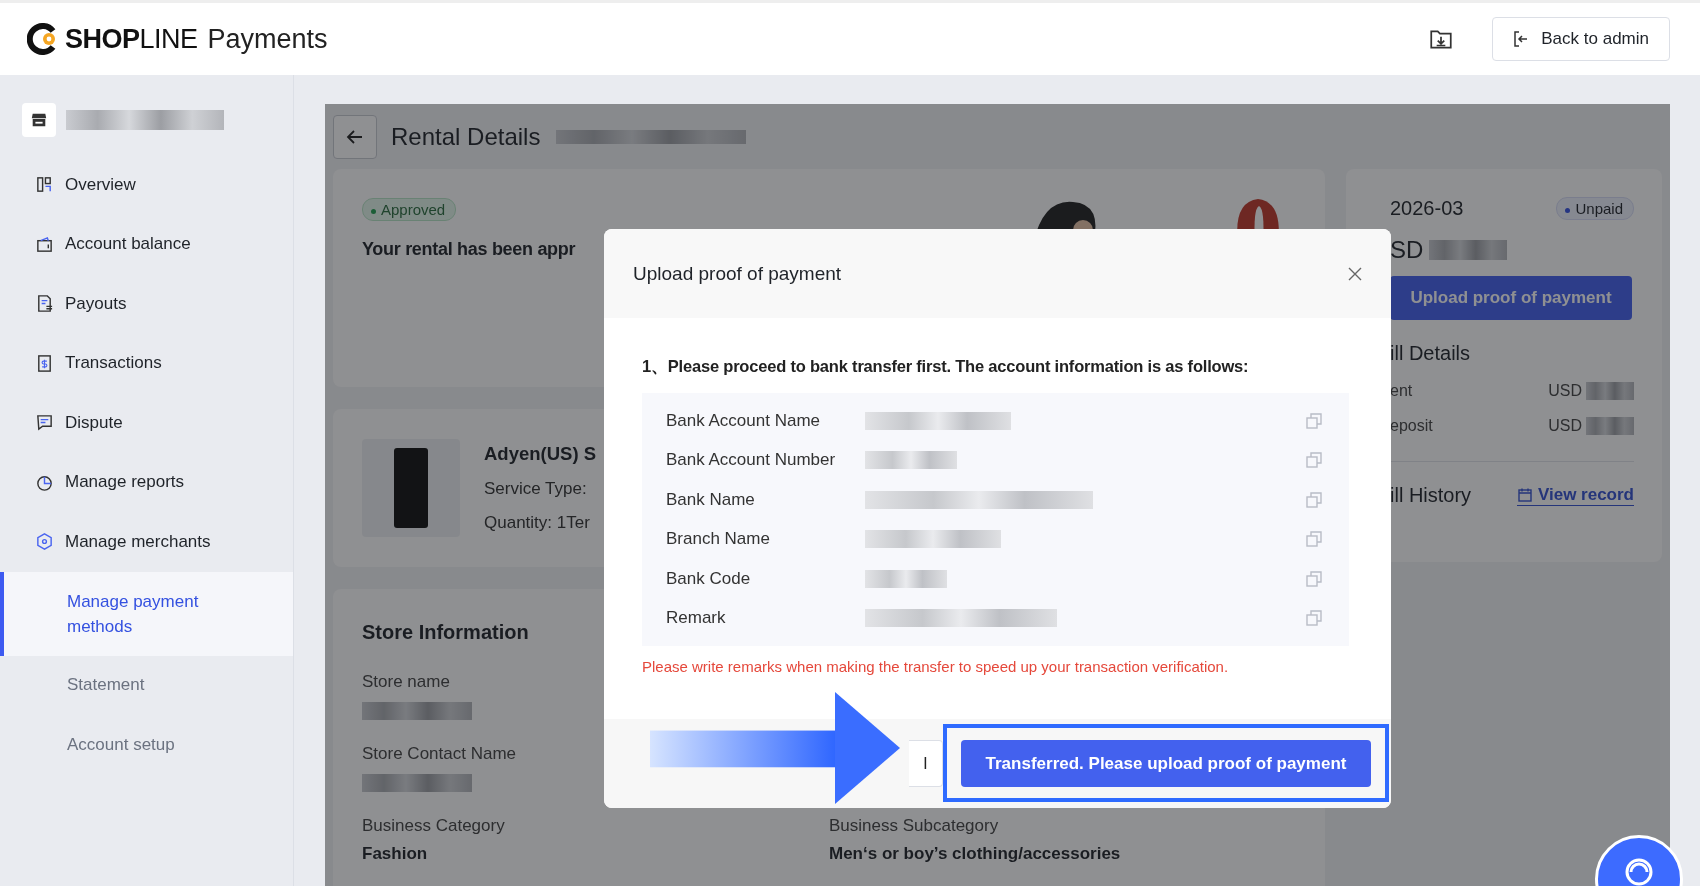 The height and width of the screenshot is (886, 1700). Describe the element at coordinates (737, 273) in the screenshot. I see `dialog-title: Upload proof of payment` at that location.